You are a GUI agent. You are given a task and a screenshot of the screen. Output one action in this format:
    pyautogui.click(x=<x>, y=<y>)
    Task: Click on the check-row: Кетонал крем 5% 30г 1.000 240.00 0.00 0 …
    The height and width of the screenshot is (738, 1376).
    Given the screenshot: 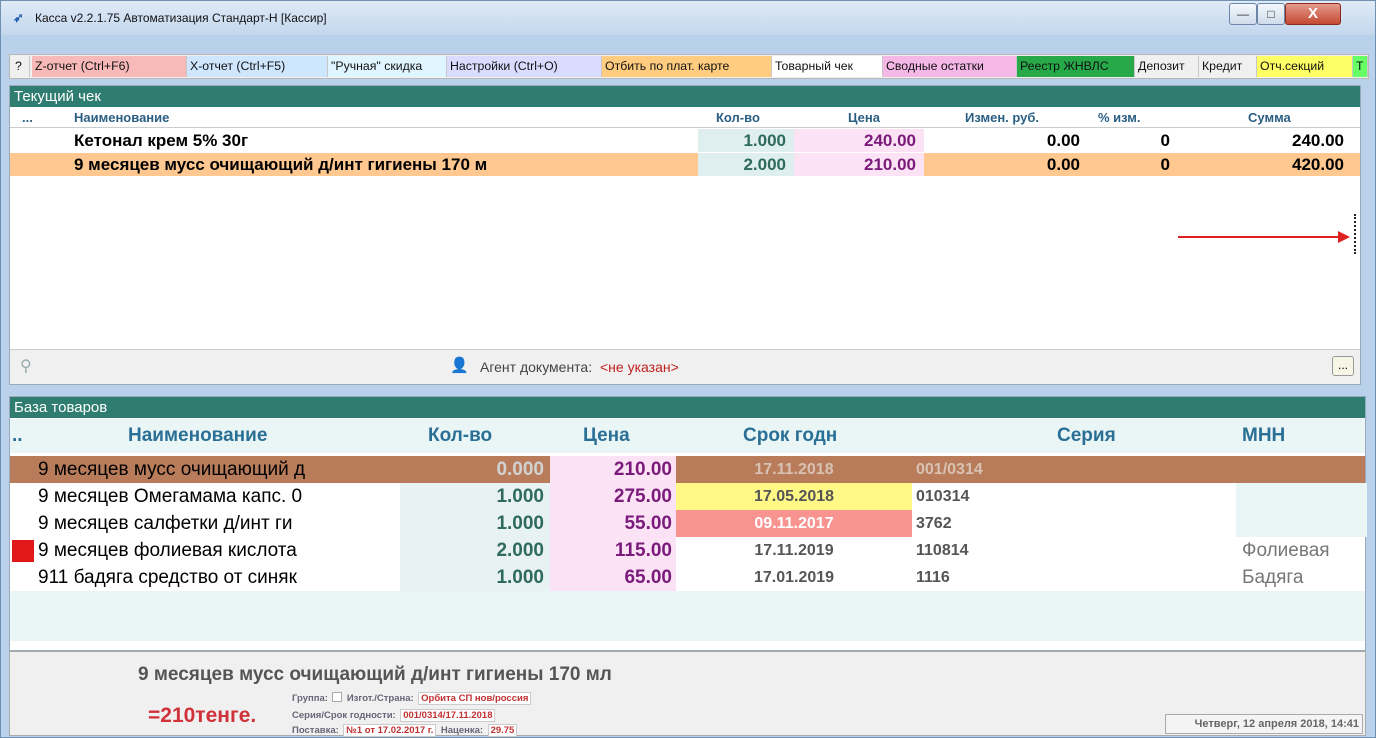 What is the action you would take?
    pyautogui.click(x=685, y=140)
    